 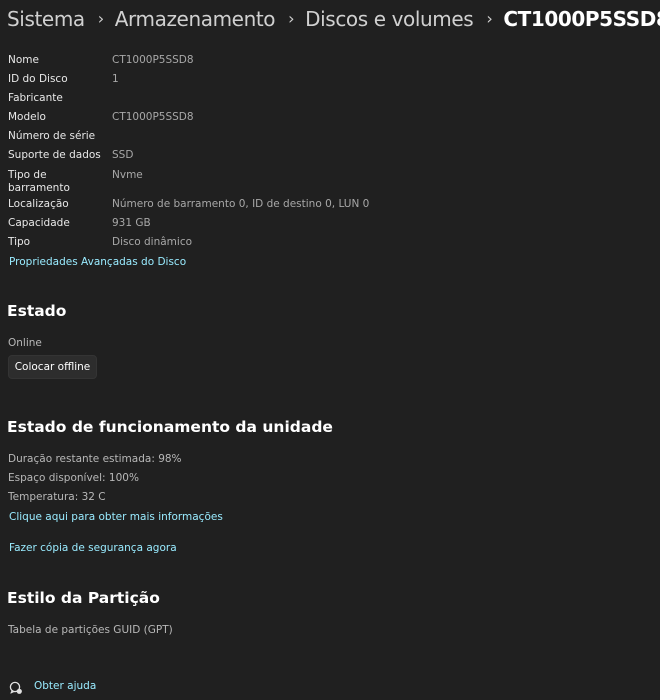 What do you see at coordinates (170, 427) in the screenshot?
I see `drive-health-heading: Estado de funcionamento da unidade` at bounding box center [170, 427].